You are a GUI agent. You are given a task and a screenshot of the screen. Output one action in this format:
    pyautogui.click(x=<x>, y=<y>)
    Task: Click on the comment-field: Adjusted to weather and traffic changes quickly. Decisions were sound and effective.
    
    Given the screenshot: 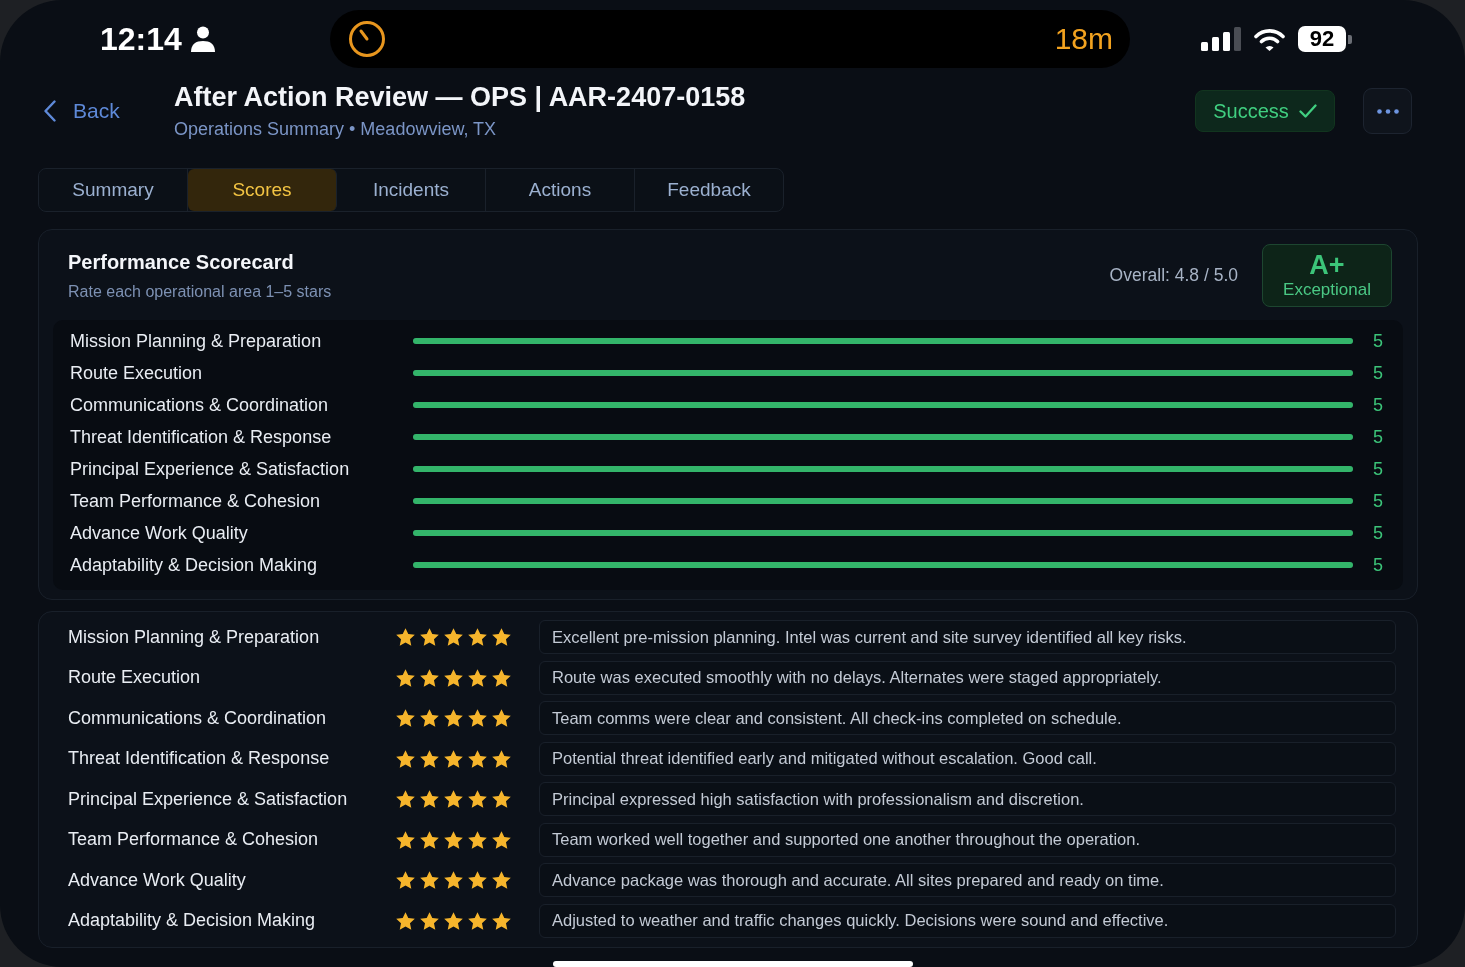 What is the action you would take?
    pyautogui.click(x=967, y=920)
    